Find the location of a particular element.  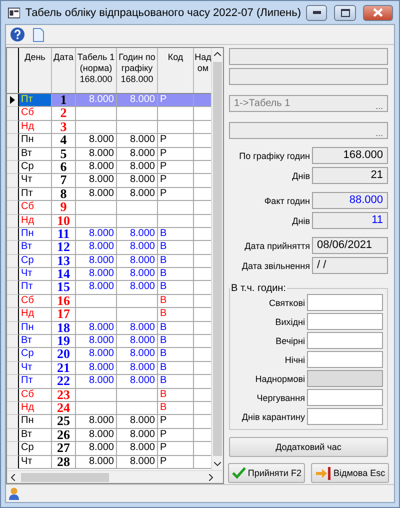

table-cell-text: 27 is located at coordinates (63, 448).